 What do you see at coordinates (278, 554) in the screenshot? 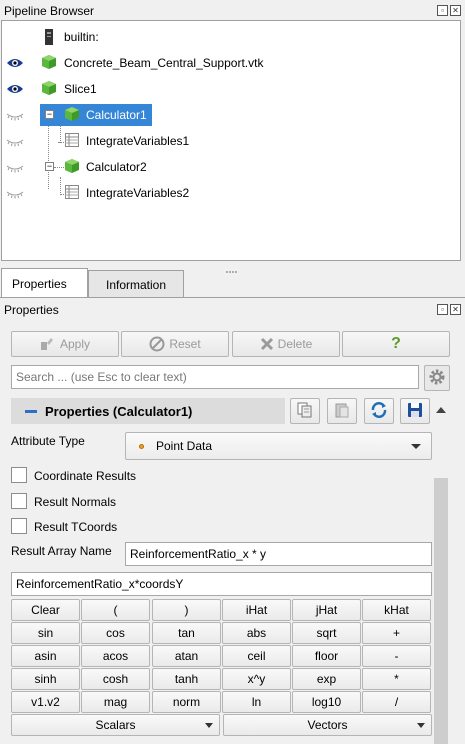
I see `result-array-name-input: ReinforcementRatio_x * y` at bounding box center [278, 554].